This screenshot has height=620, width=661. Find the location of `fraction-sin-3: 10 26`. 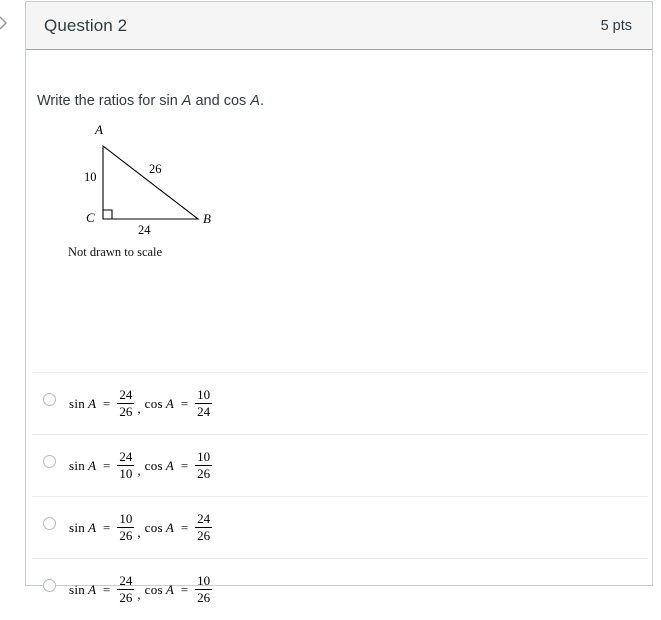

fraction-sin-3: 10 26 is located at coordinates (126, 527).